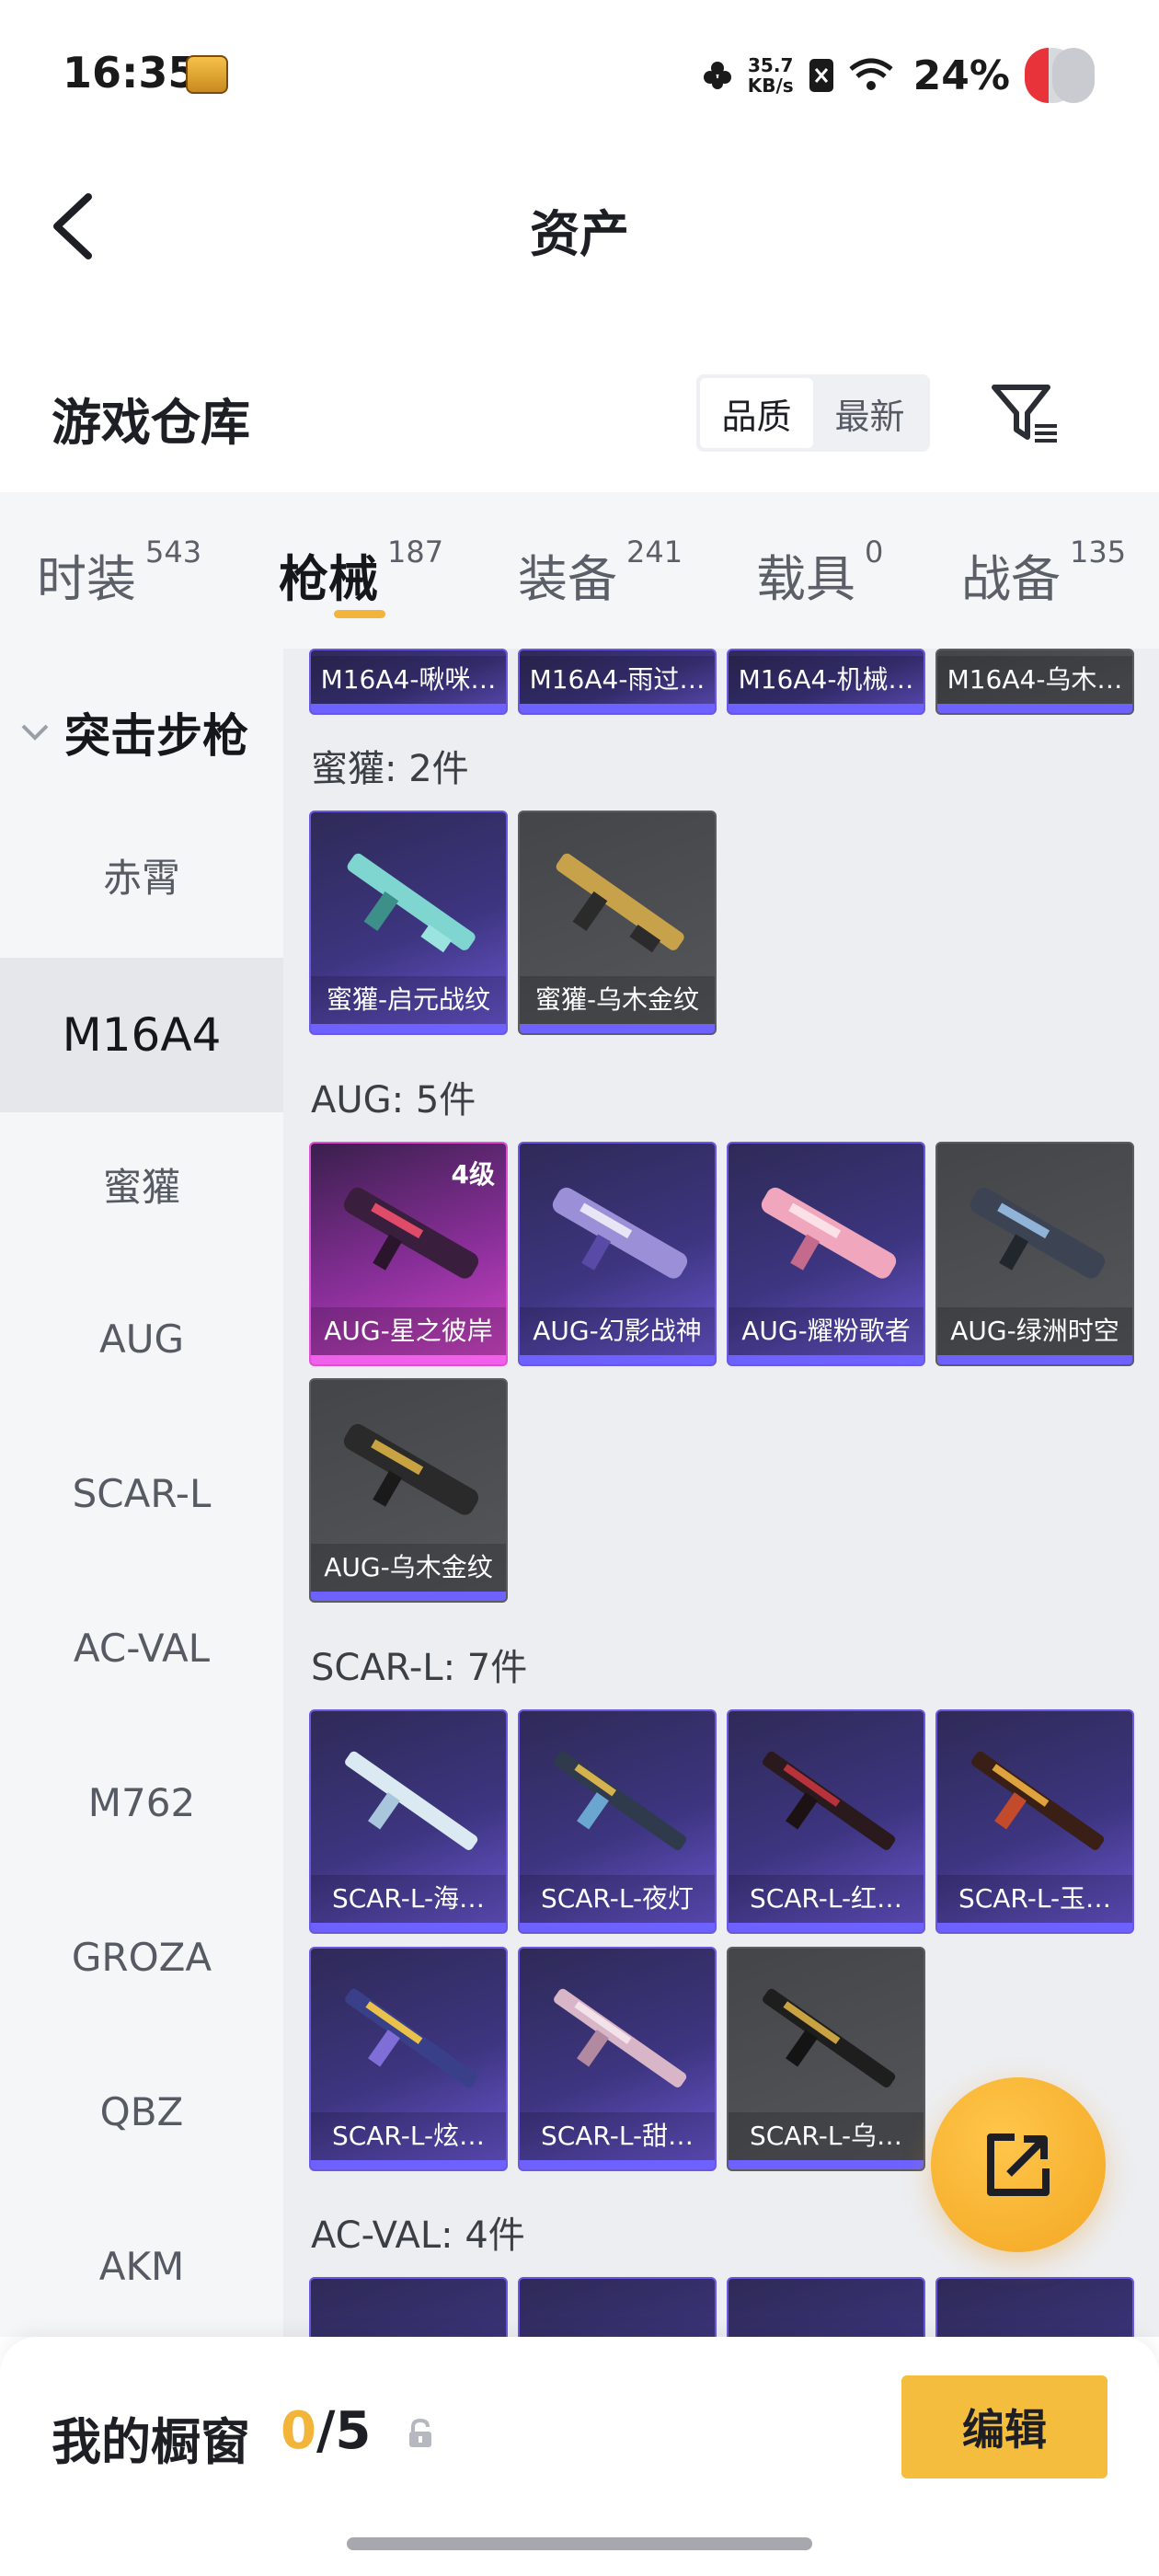 This screenshot has height=2576, width=1159. Describe the element at coordinates (579, 234) in the screenshot. I see `page-title: 资产` at that location.